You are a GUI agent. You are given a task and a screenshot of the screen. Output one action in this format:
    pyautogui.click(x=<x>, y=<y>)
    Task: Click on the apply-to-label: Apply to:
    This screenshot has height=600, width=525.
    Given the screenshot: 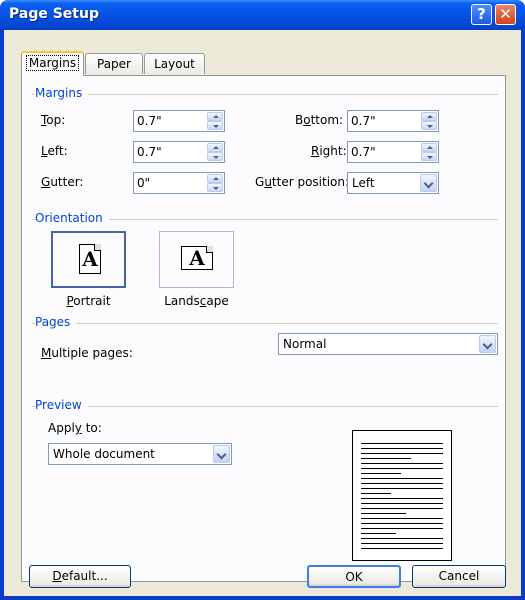 What is the action you would take?
    pyautogui.click(x=75, y=428)
    